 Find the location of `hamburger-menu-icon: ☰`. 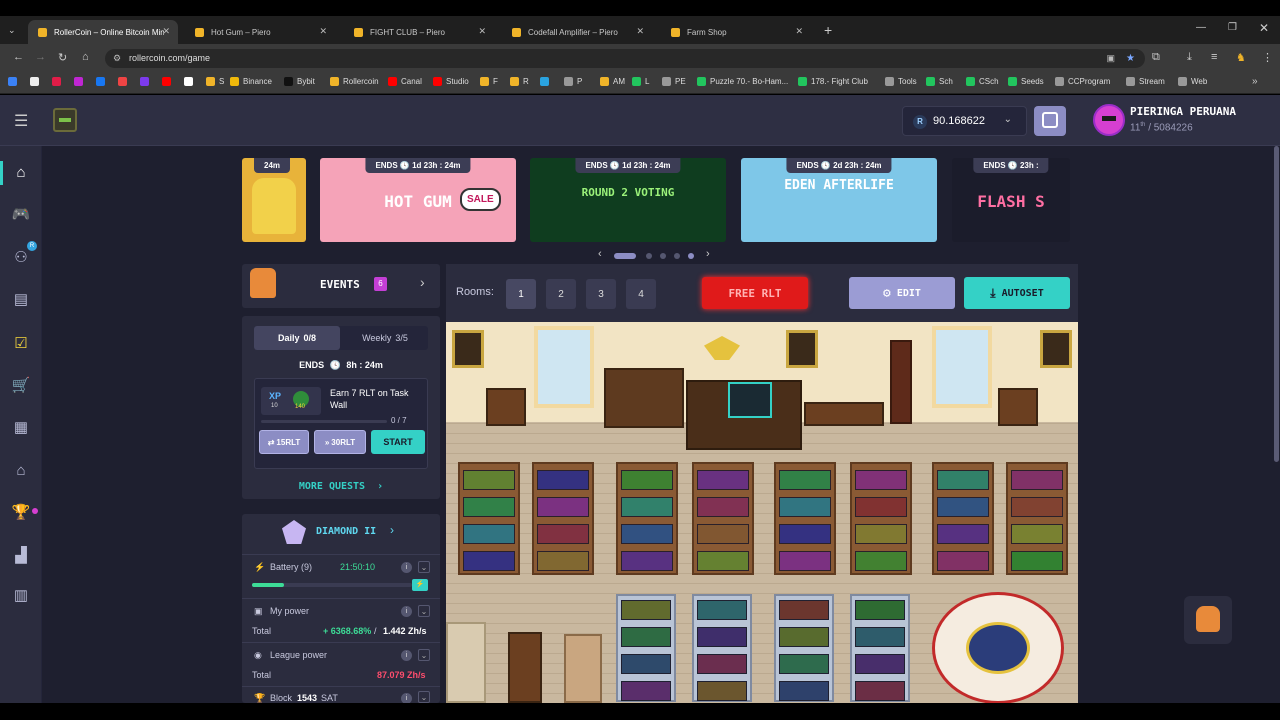

hamburger-menu-icon: ☰ is located at coordinates (21, 121).